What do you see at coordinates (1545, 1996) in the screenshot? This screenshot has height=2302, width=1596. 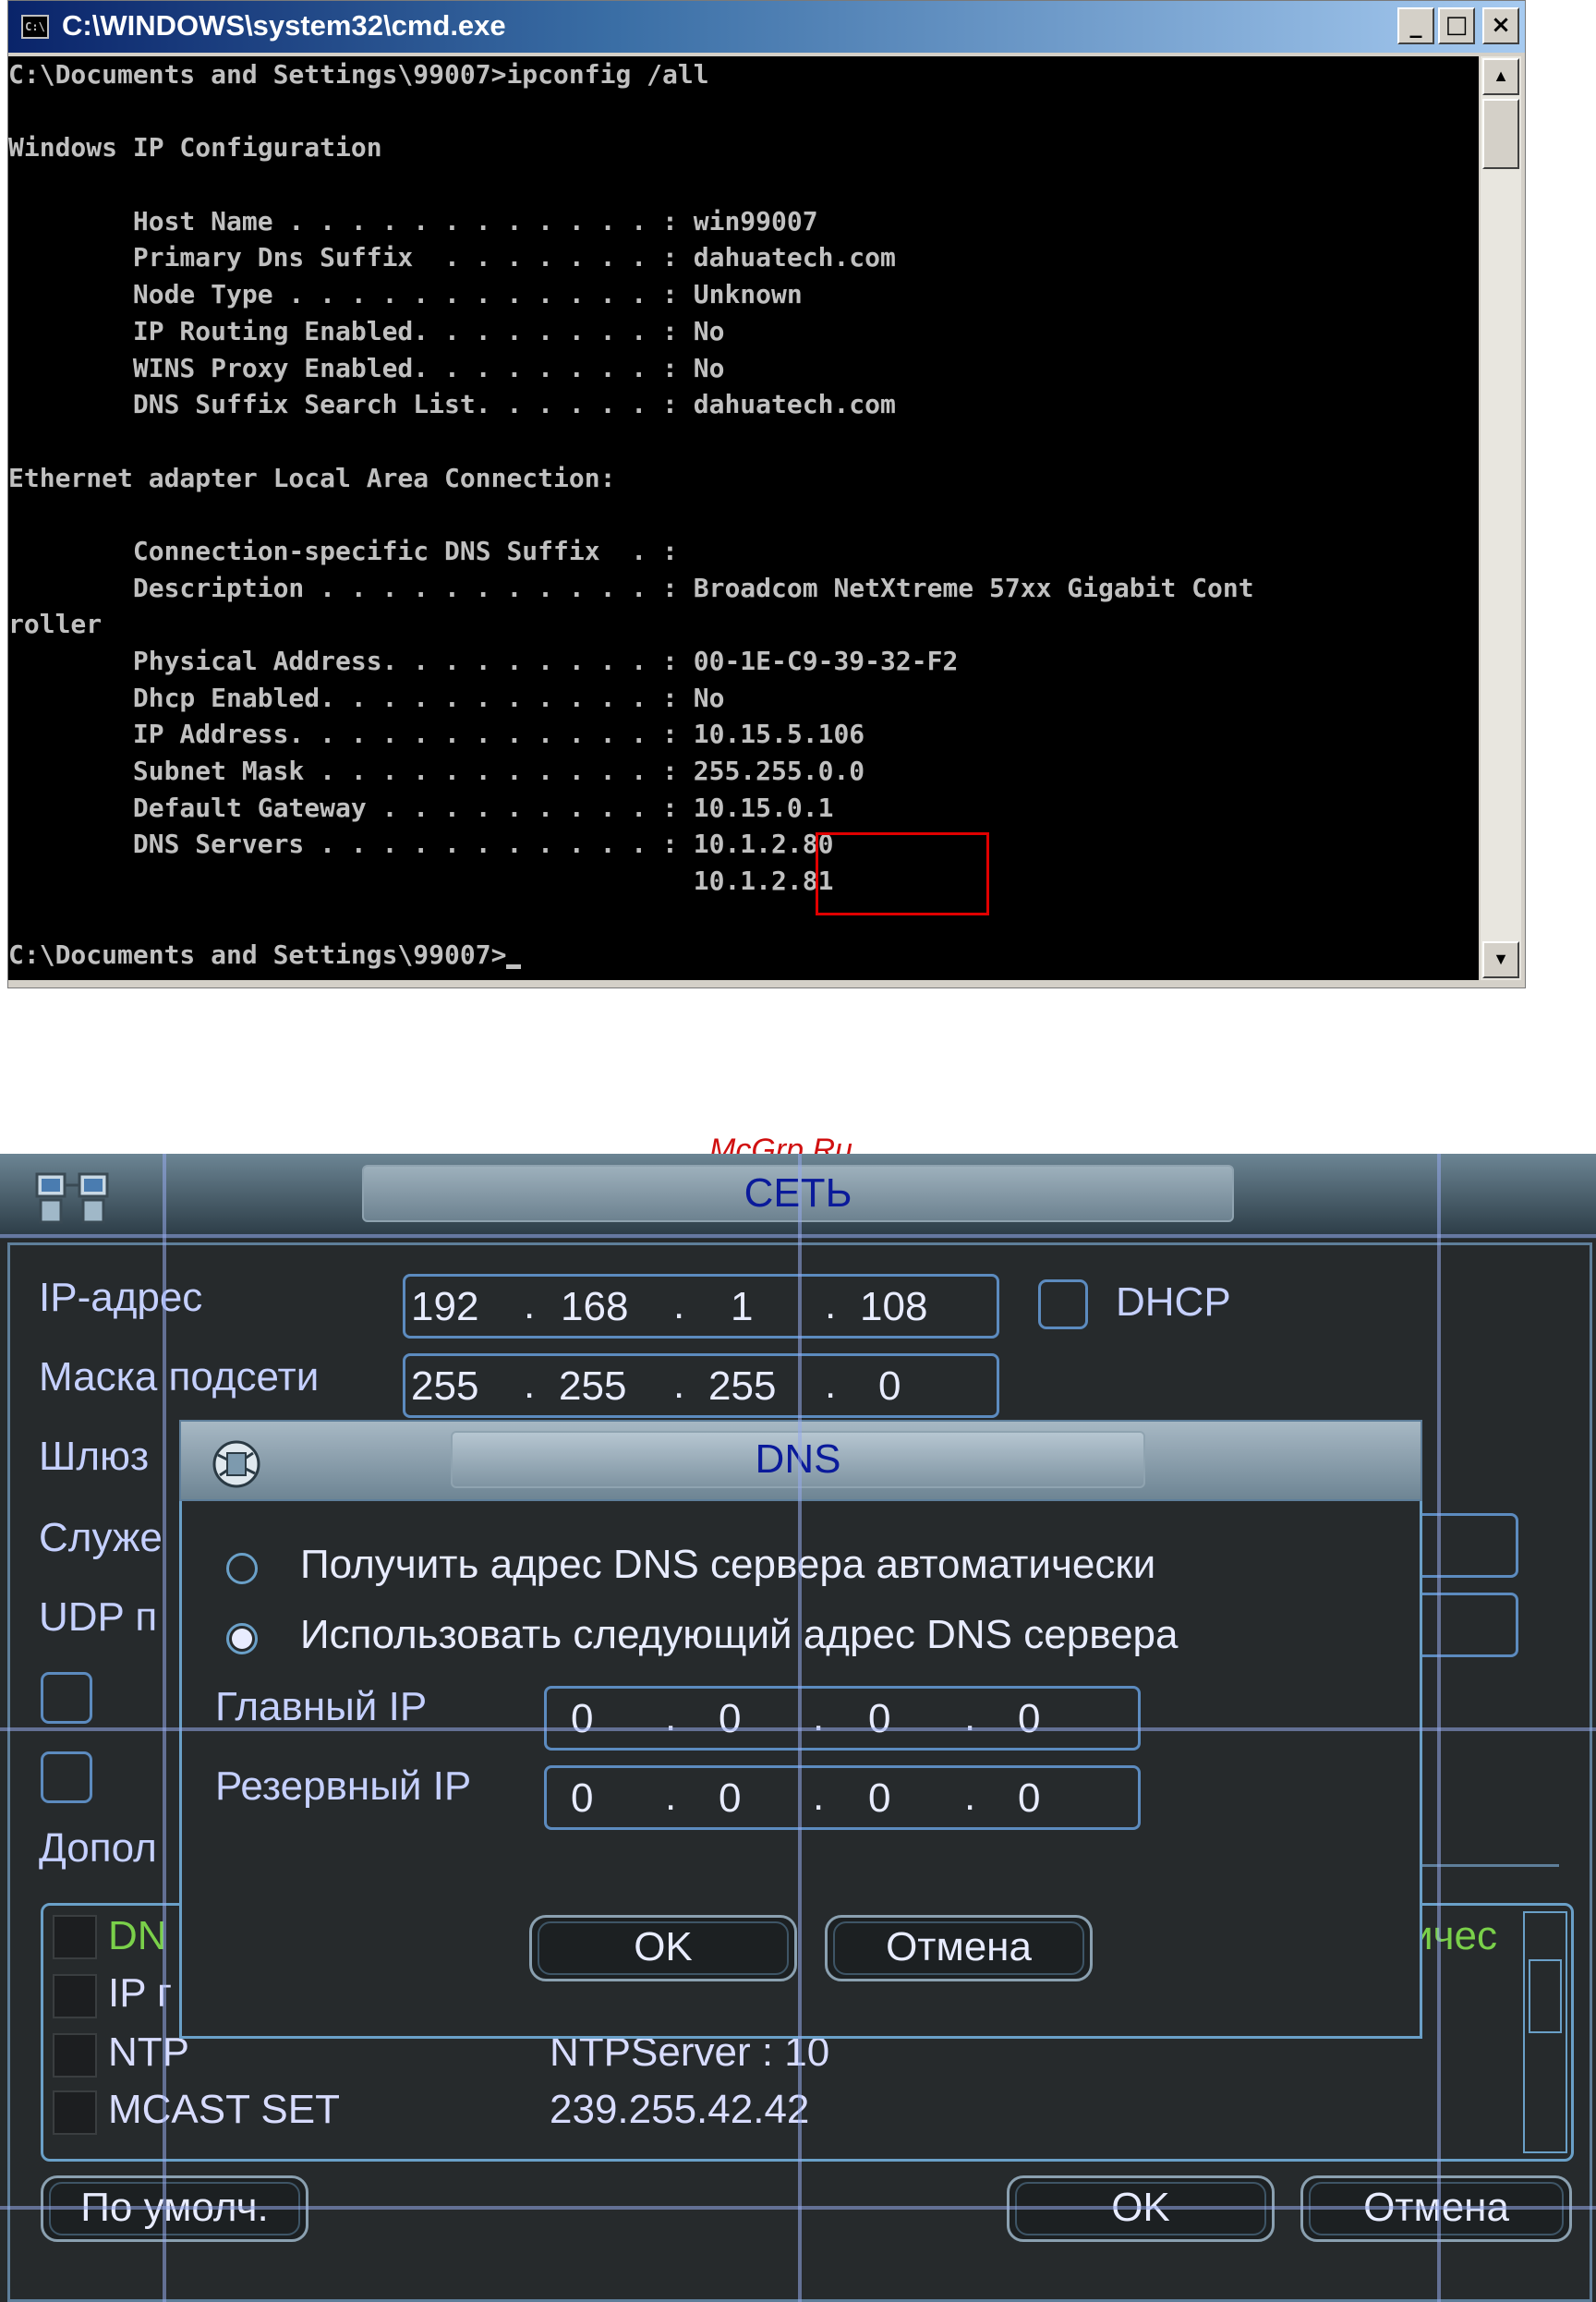 I see `list-scrollbar-thumb` at bounding box center [1545, 1996].